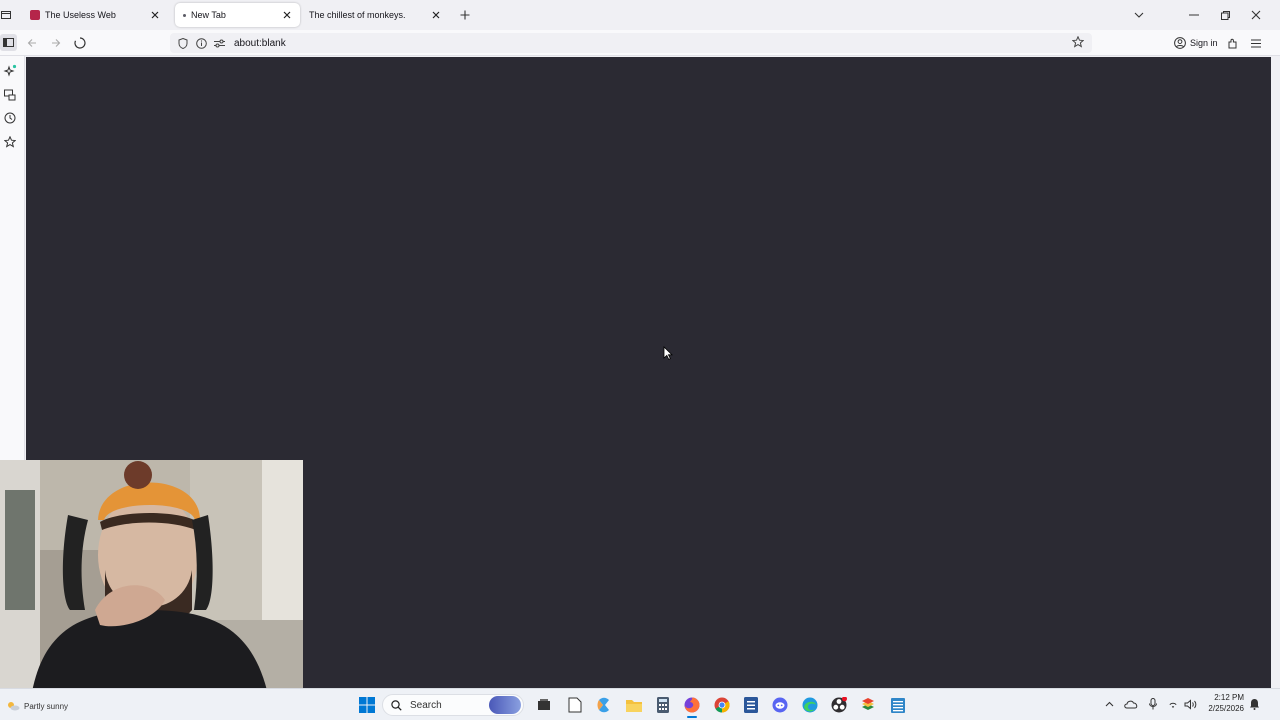  What do you see at coordinates (465, 15) in the screenshot?
I see `plus-icon` at bounding box center [465, 15].